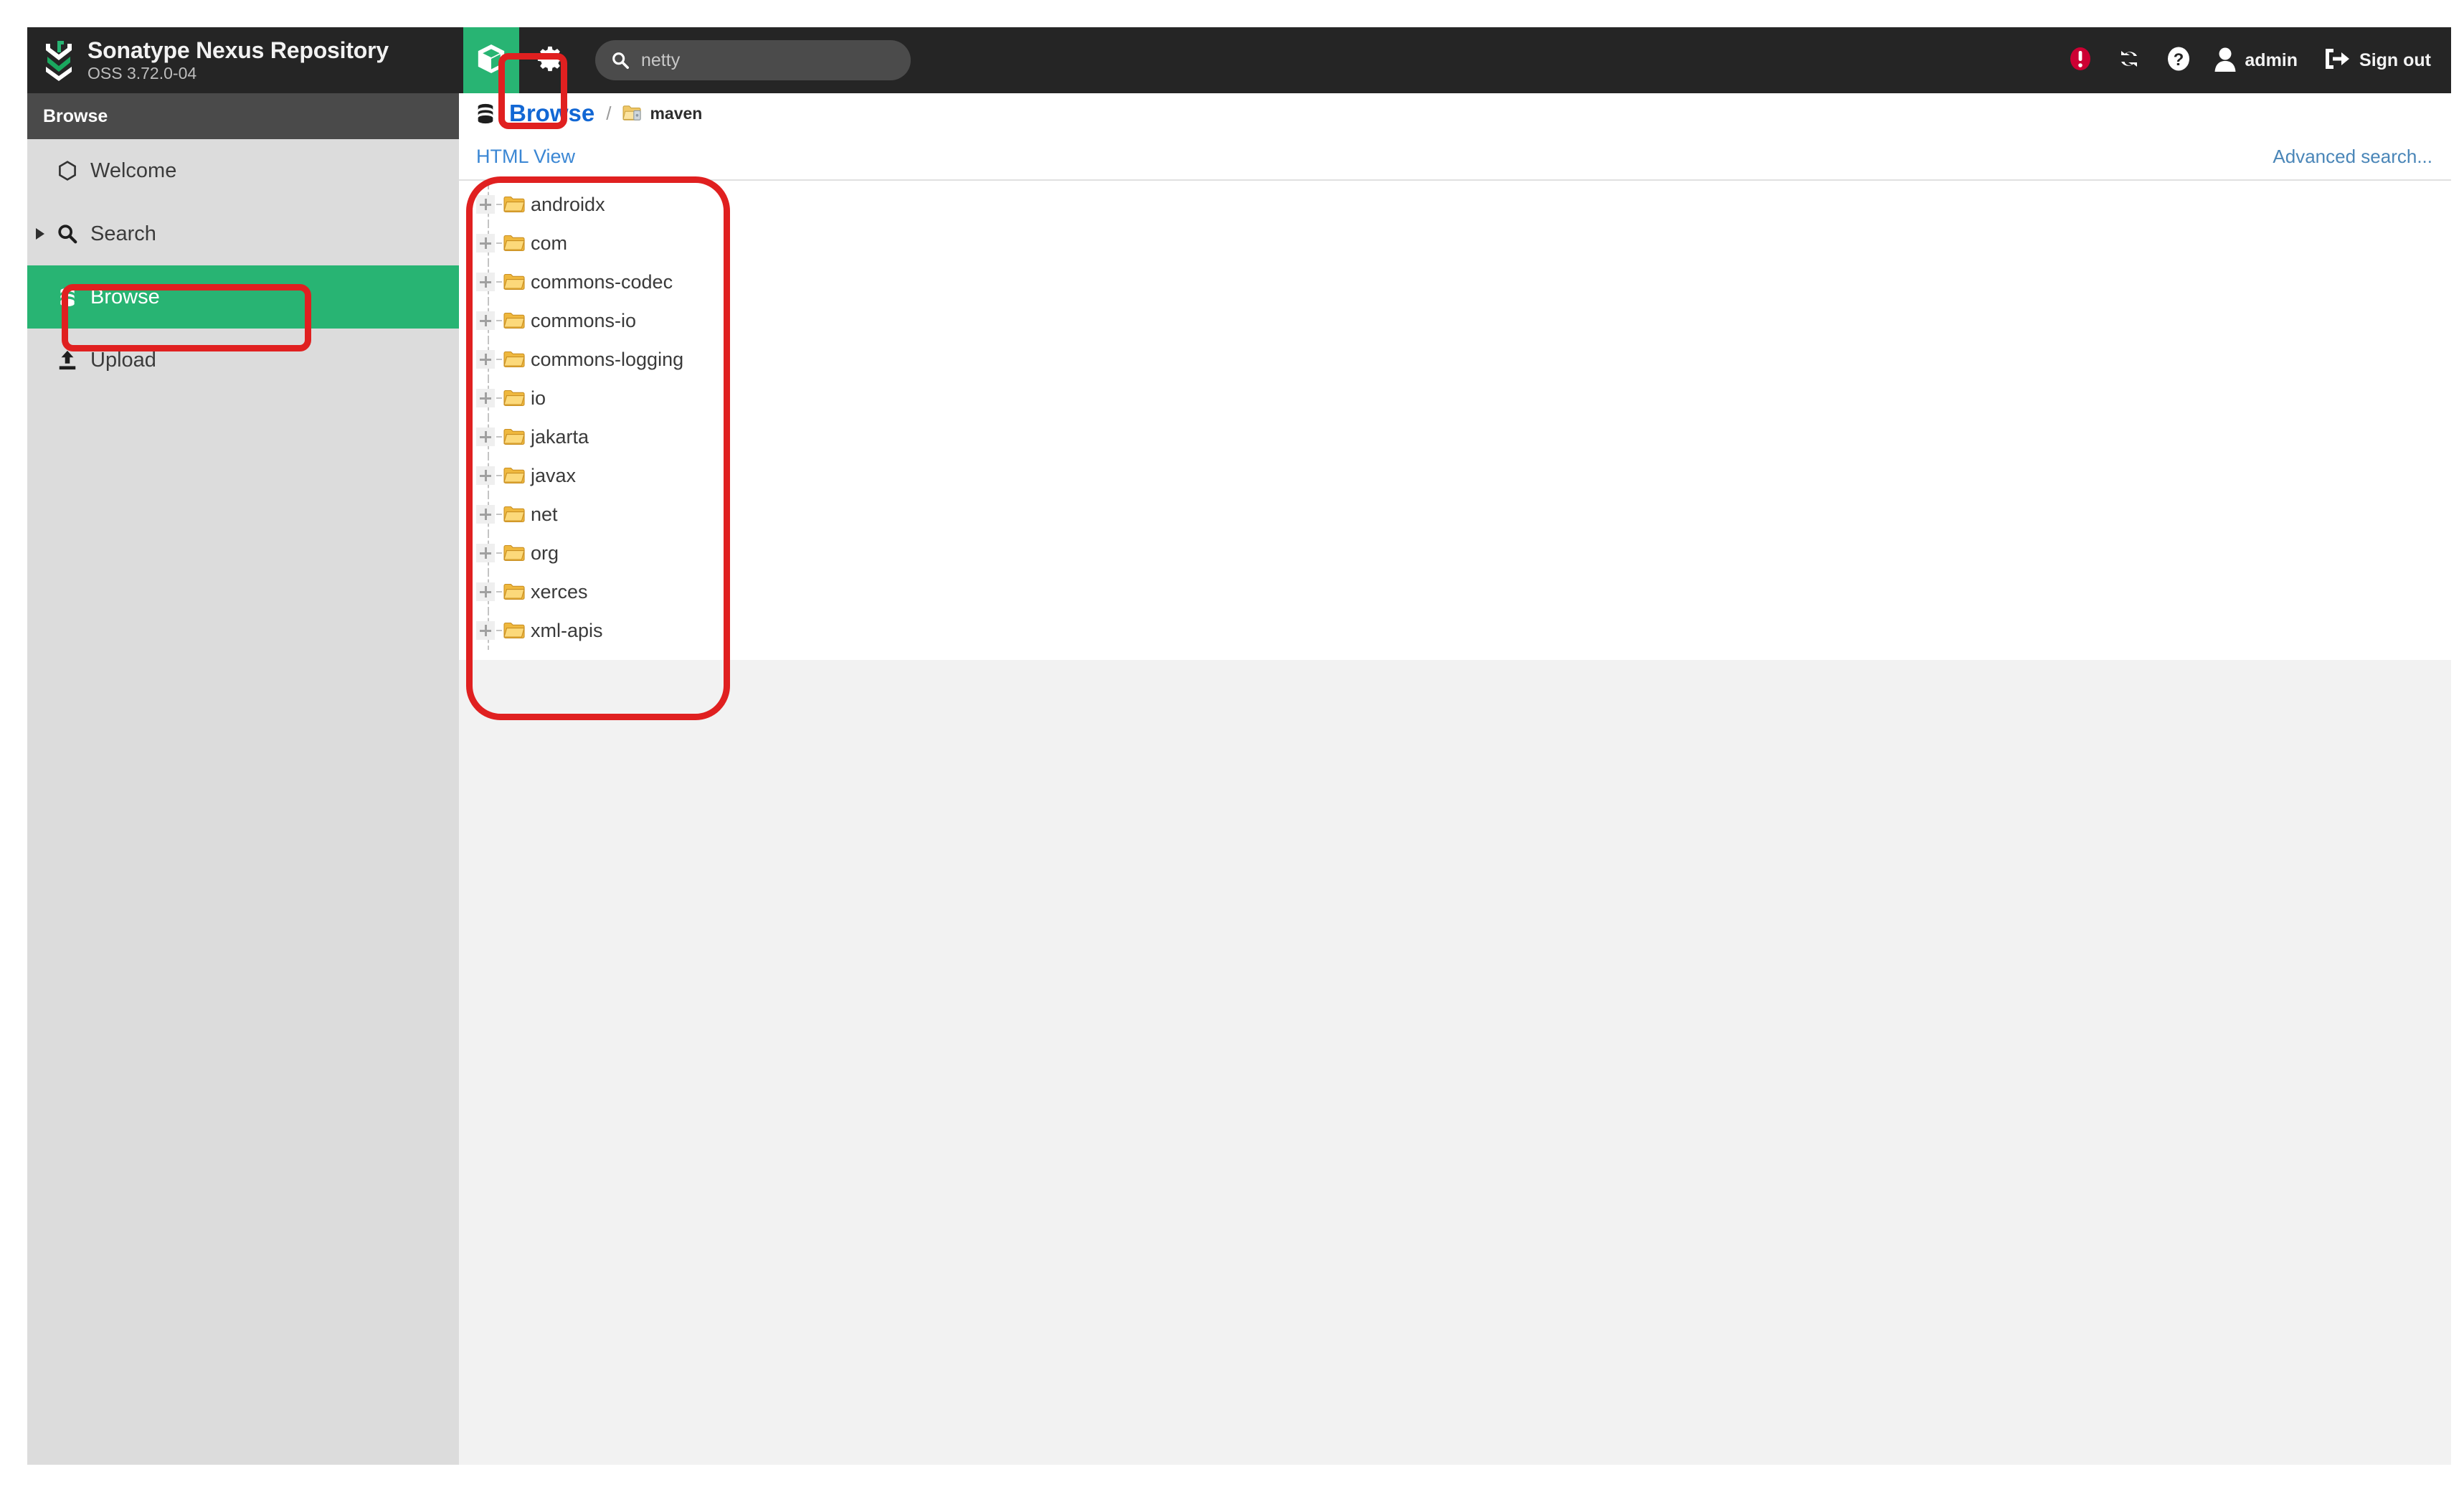 This screenshot has height=1492, width=2464. What do you see at coordinates (545, 553) in the screenshot?
I see `tree-item-label: org` at bounding box center [545, 553].